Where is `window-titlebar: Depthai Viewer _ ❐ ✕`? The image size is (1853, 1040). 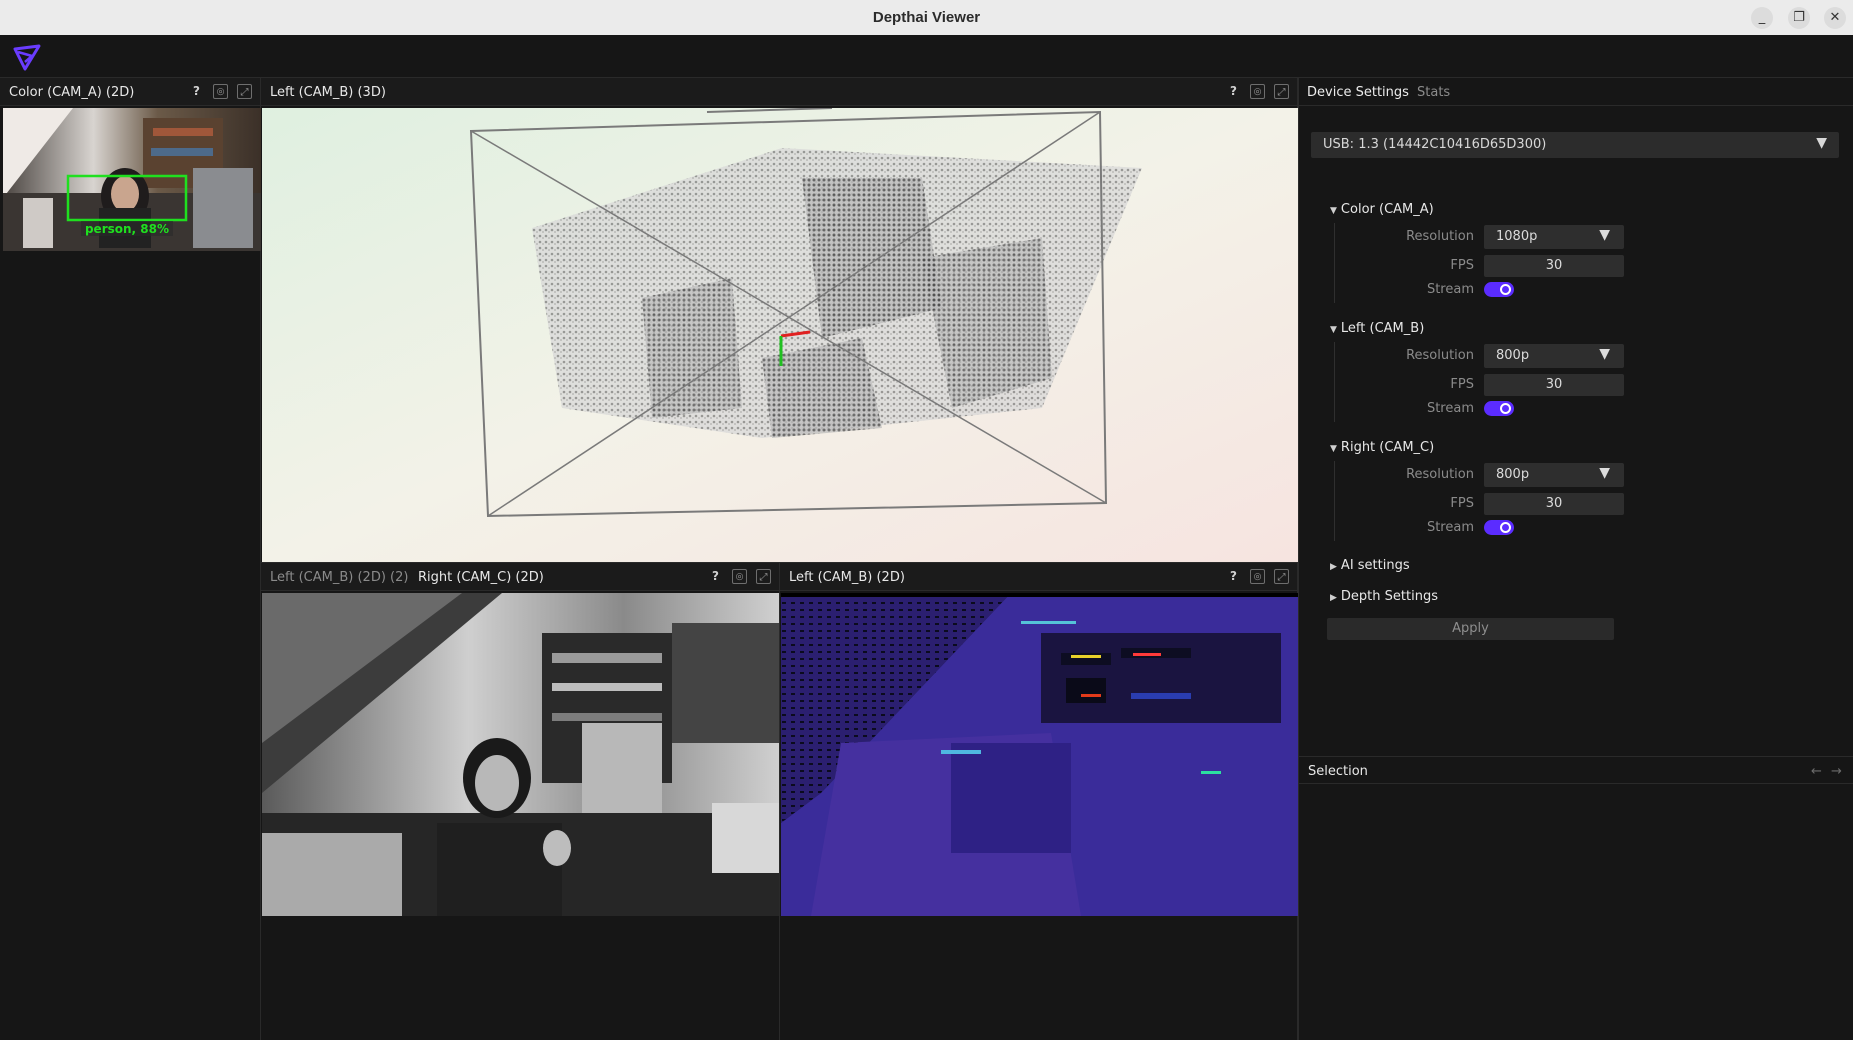 window-titlebar: Depthai Viewer _ ❐ ✕ is located at coordinates (926, 17).